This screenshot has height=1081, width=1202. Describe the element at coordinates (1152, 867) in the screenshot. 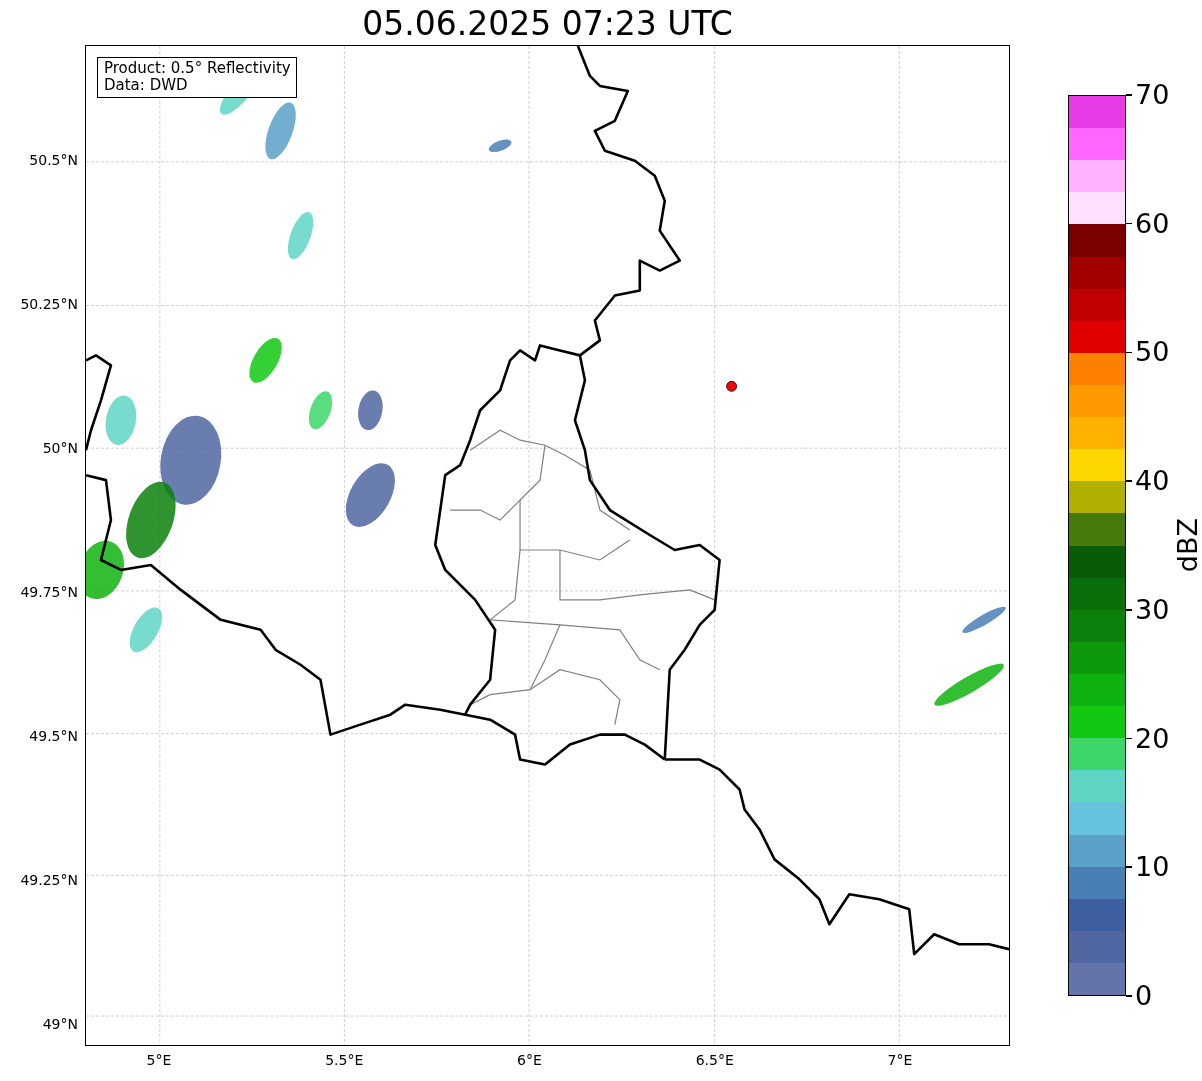

I see `colorbar-tick-label: 10` at that location.